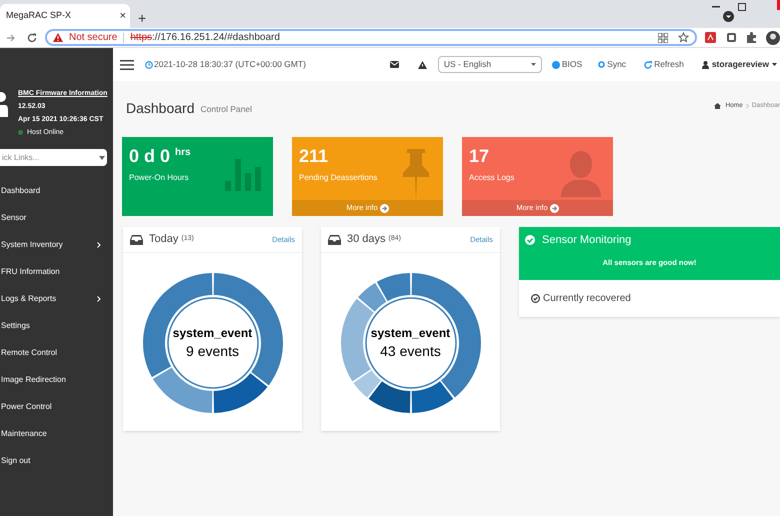  What do you see at coordinates (612, 64) in the screenshot?
I see `sync-button: Sync` at bounding box center [612, 64].